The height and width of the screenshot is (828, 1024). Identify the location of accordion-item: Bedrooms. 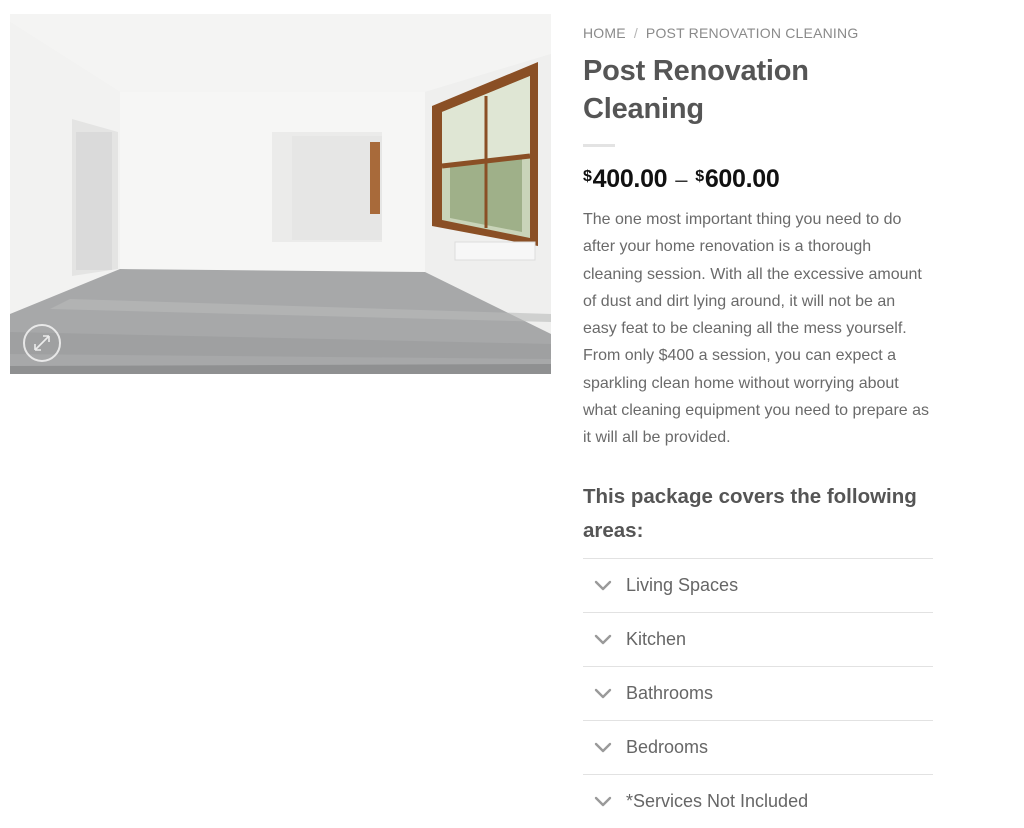
(758, 746).